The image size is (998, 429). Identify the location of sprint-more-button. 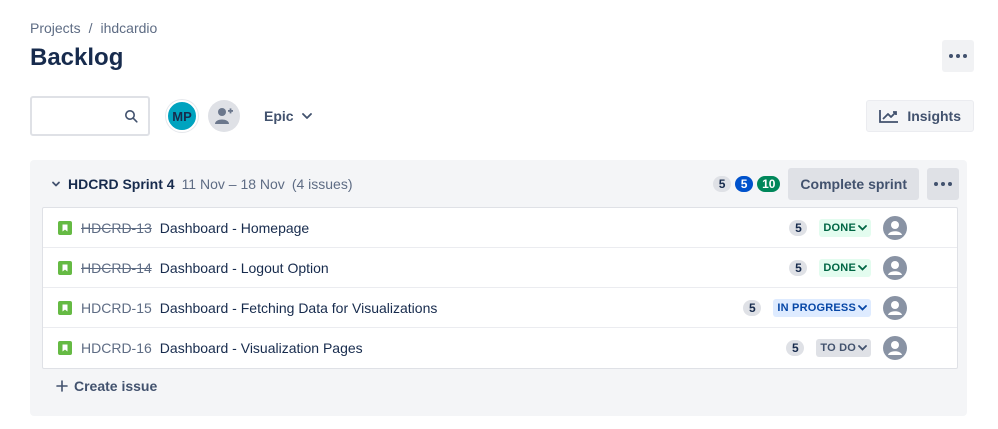
(943, 184).